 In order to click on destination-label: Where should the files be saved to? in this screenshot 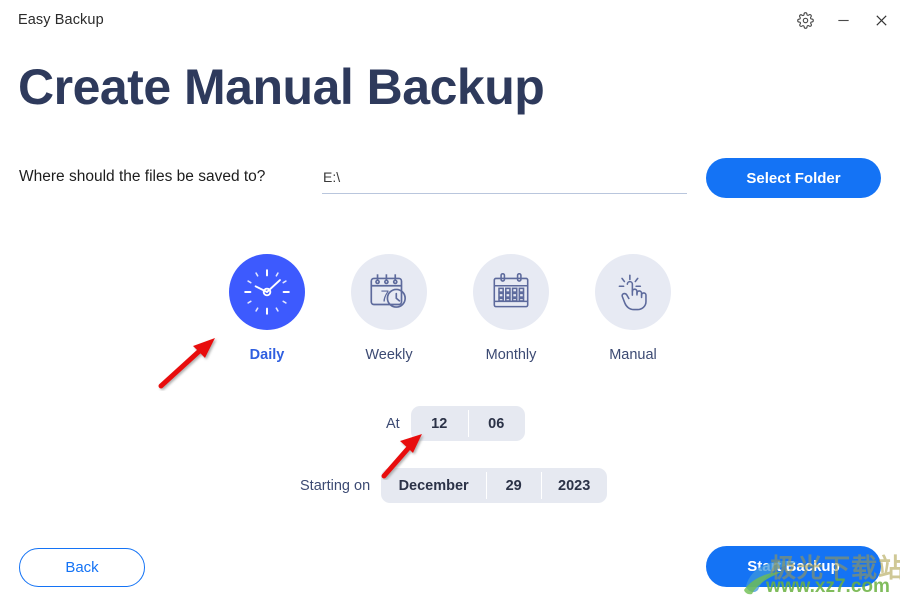, I will do `click(142, 176)`.